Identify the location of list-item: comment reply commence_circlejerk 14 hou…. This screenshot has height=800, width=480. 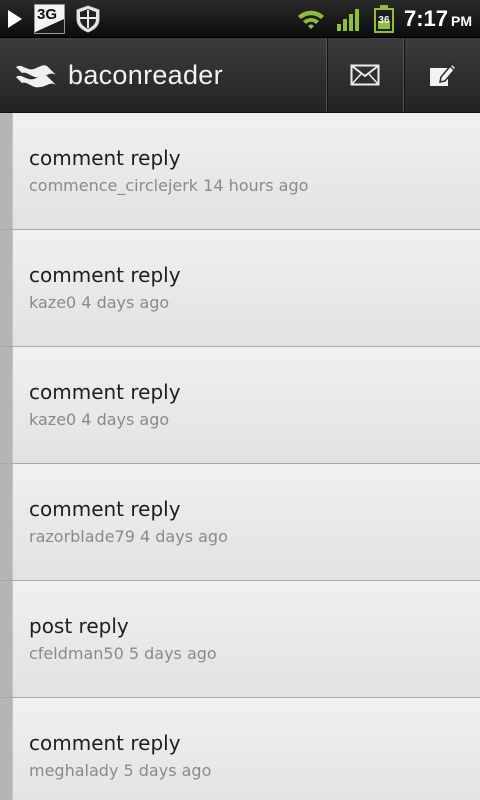
(240, 171).